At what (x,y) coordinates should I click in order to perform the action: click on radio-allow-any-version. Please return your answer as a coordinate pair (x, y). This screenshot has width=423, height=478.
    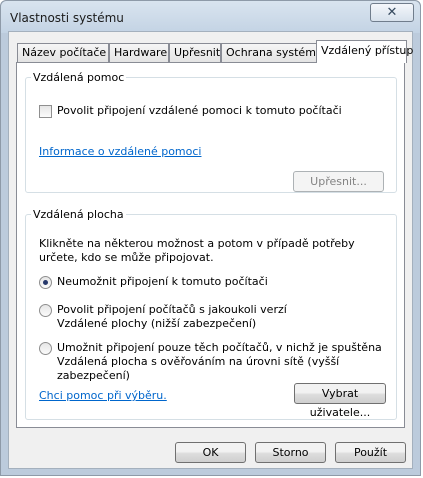
    Looking at the image, I should click on (45, 310).